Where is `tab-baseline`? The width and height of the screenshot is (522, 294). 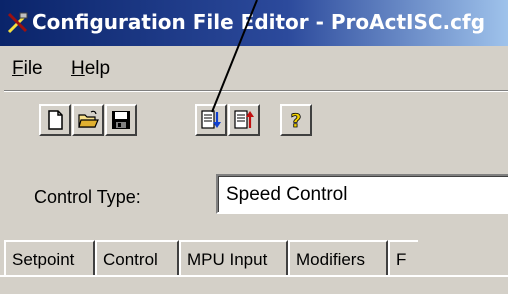
tab-baseline is located at coordinates (254, 276).